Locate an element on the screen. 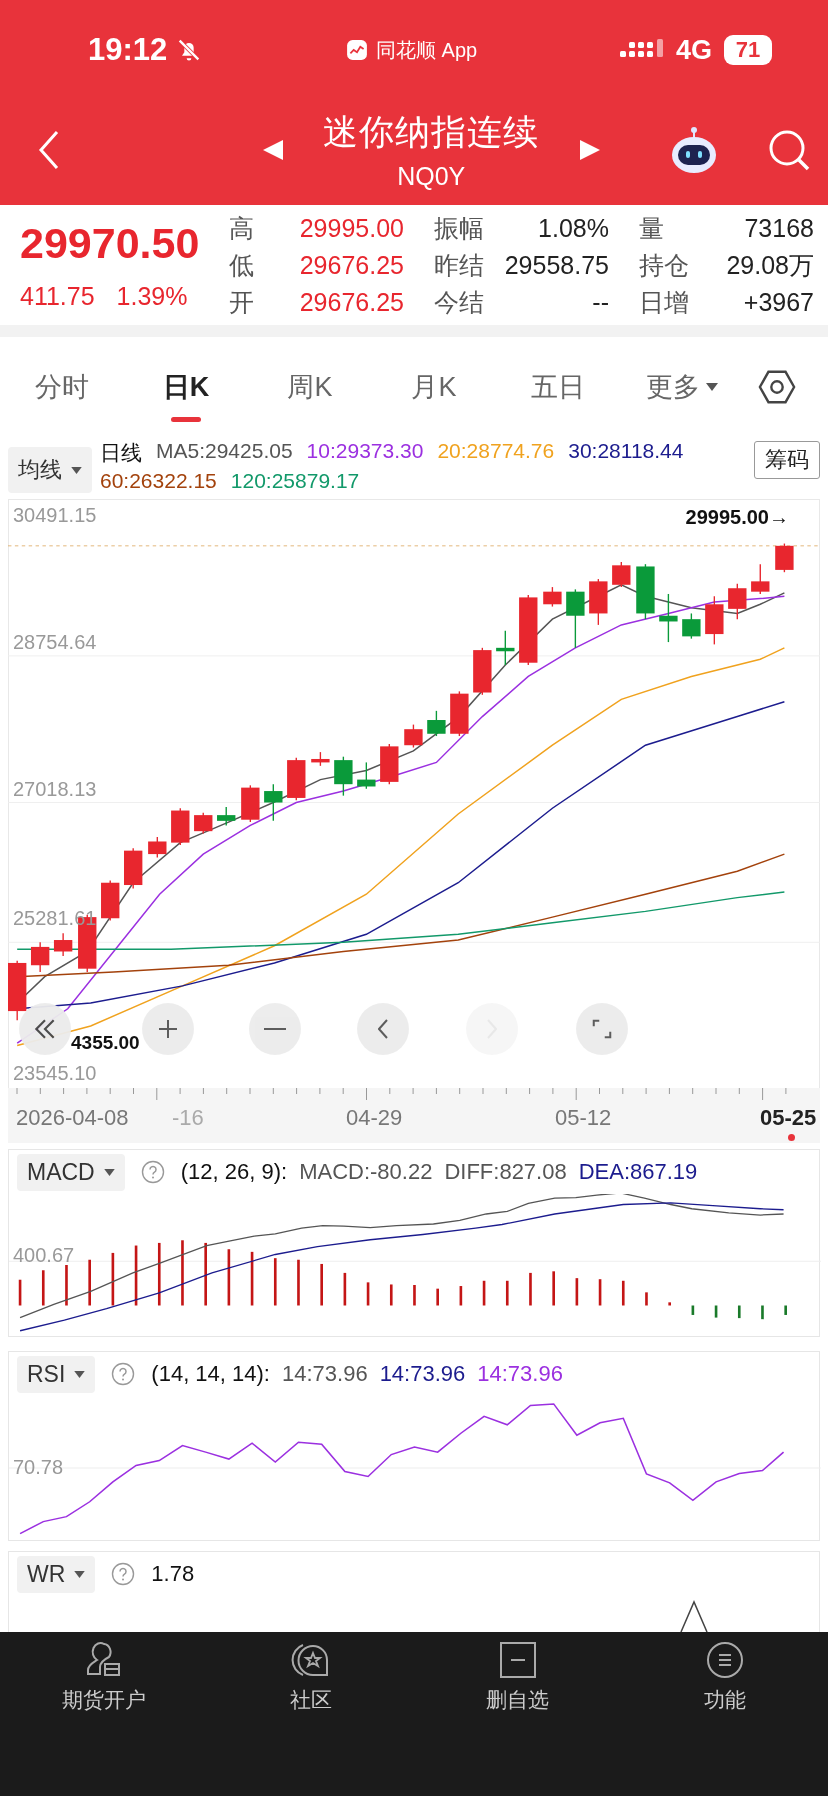 The image size is (828, 1796). moving-average-value: 30:28118.44 is located at coordinates (626, 451).